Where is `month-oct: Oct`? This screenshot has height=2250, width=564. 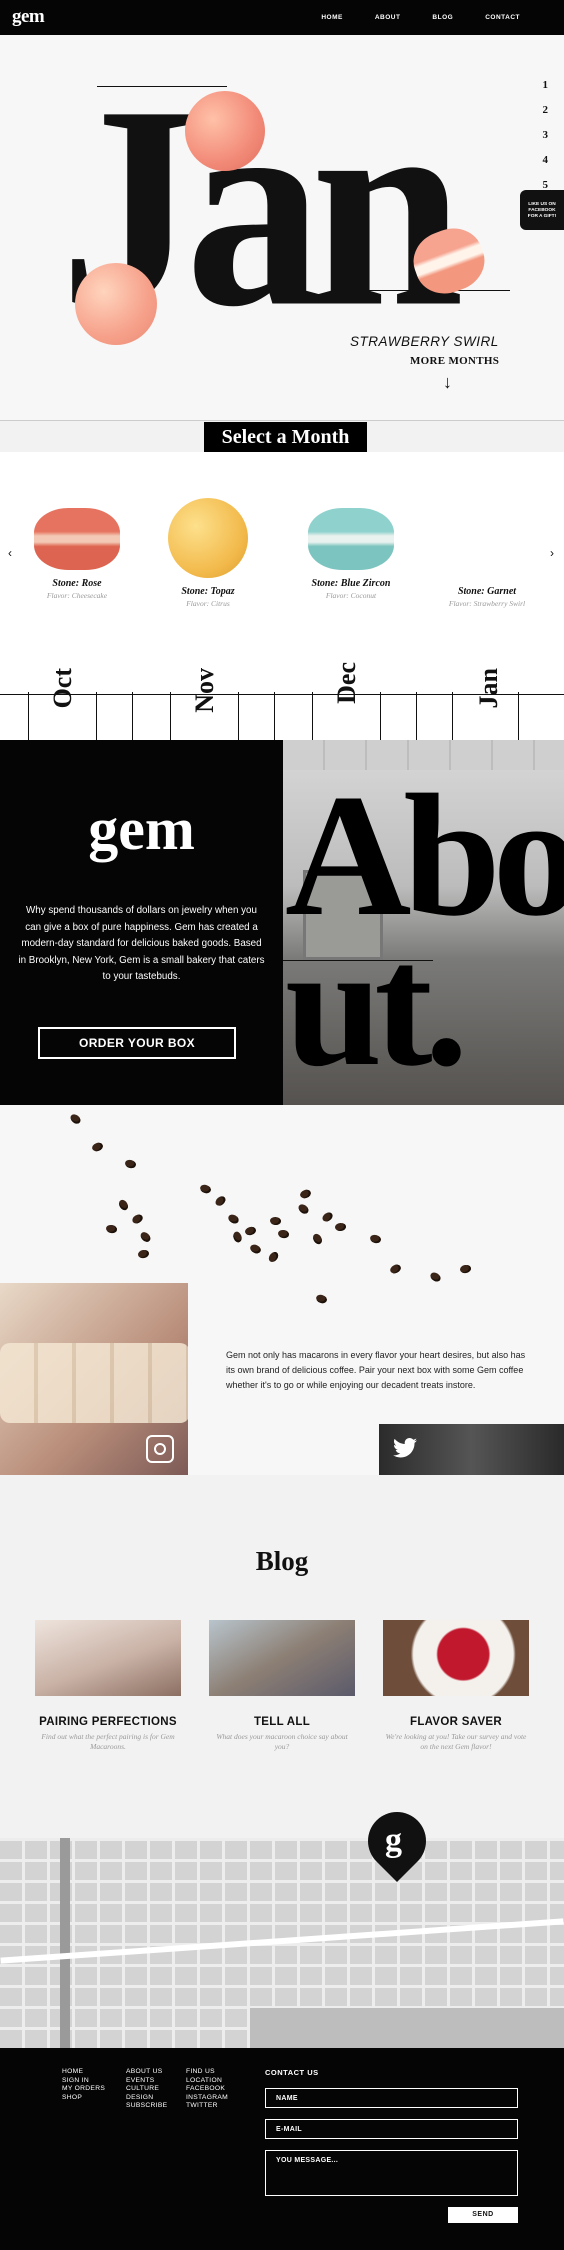
month-oct: Oct is located at coordinates (63, 688).